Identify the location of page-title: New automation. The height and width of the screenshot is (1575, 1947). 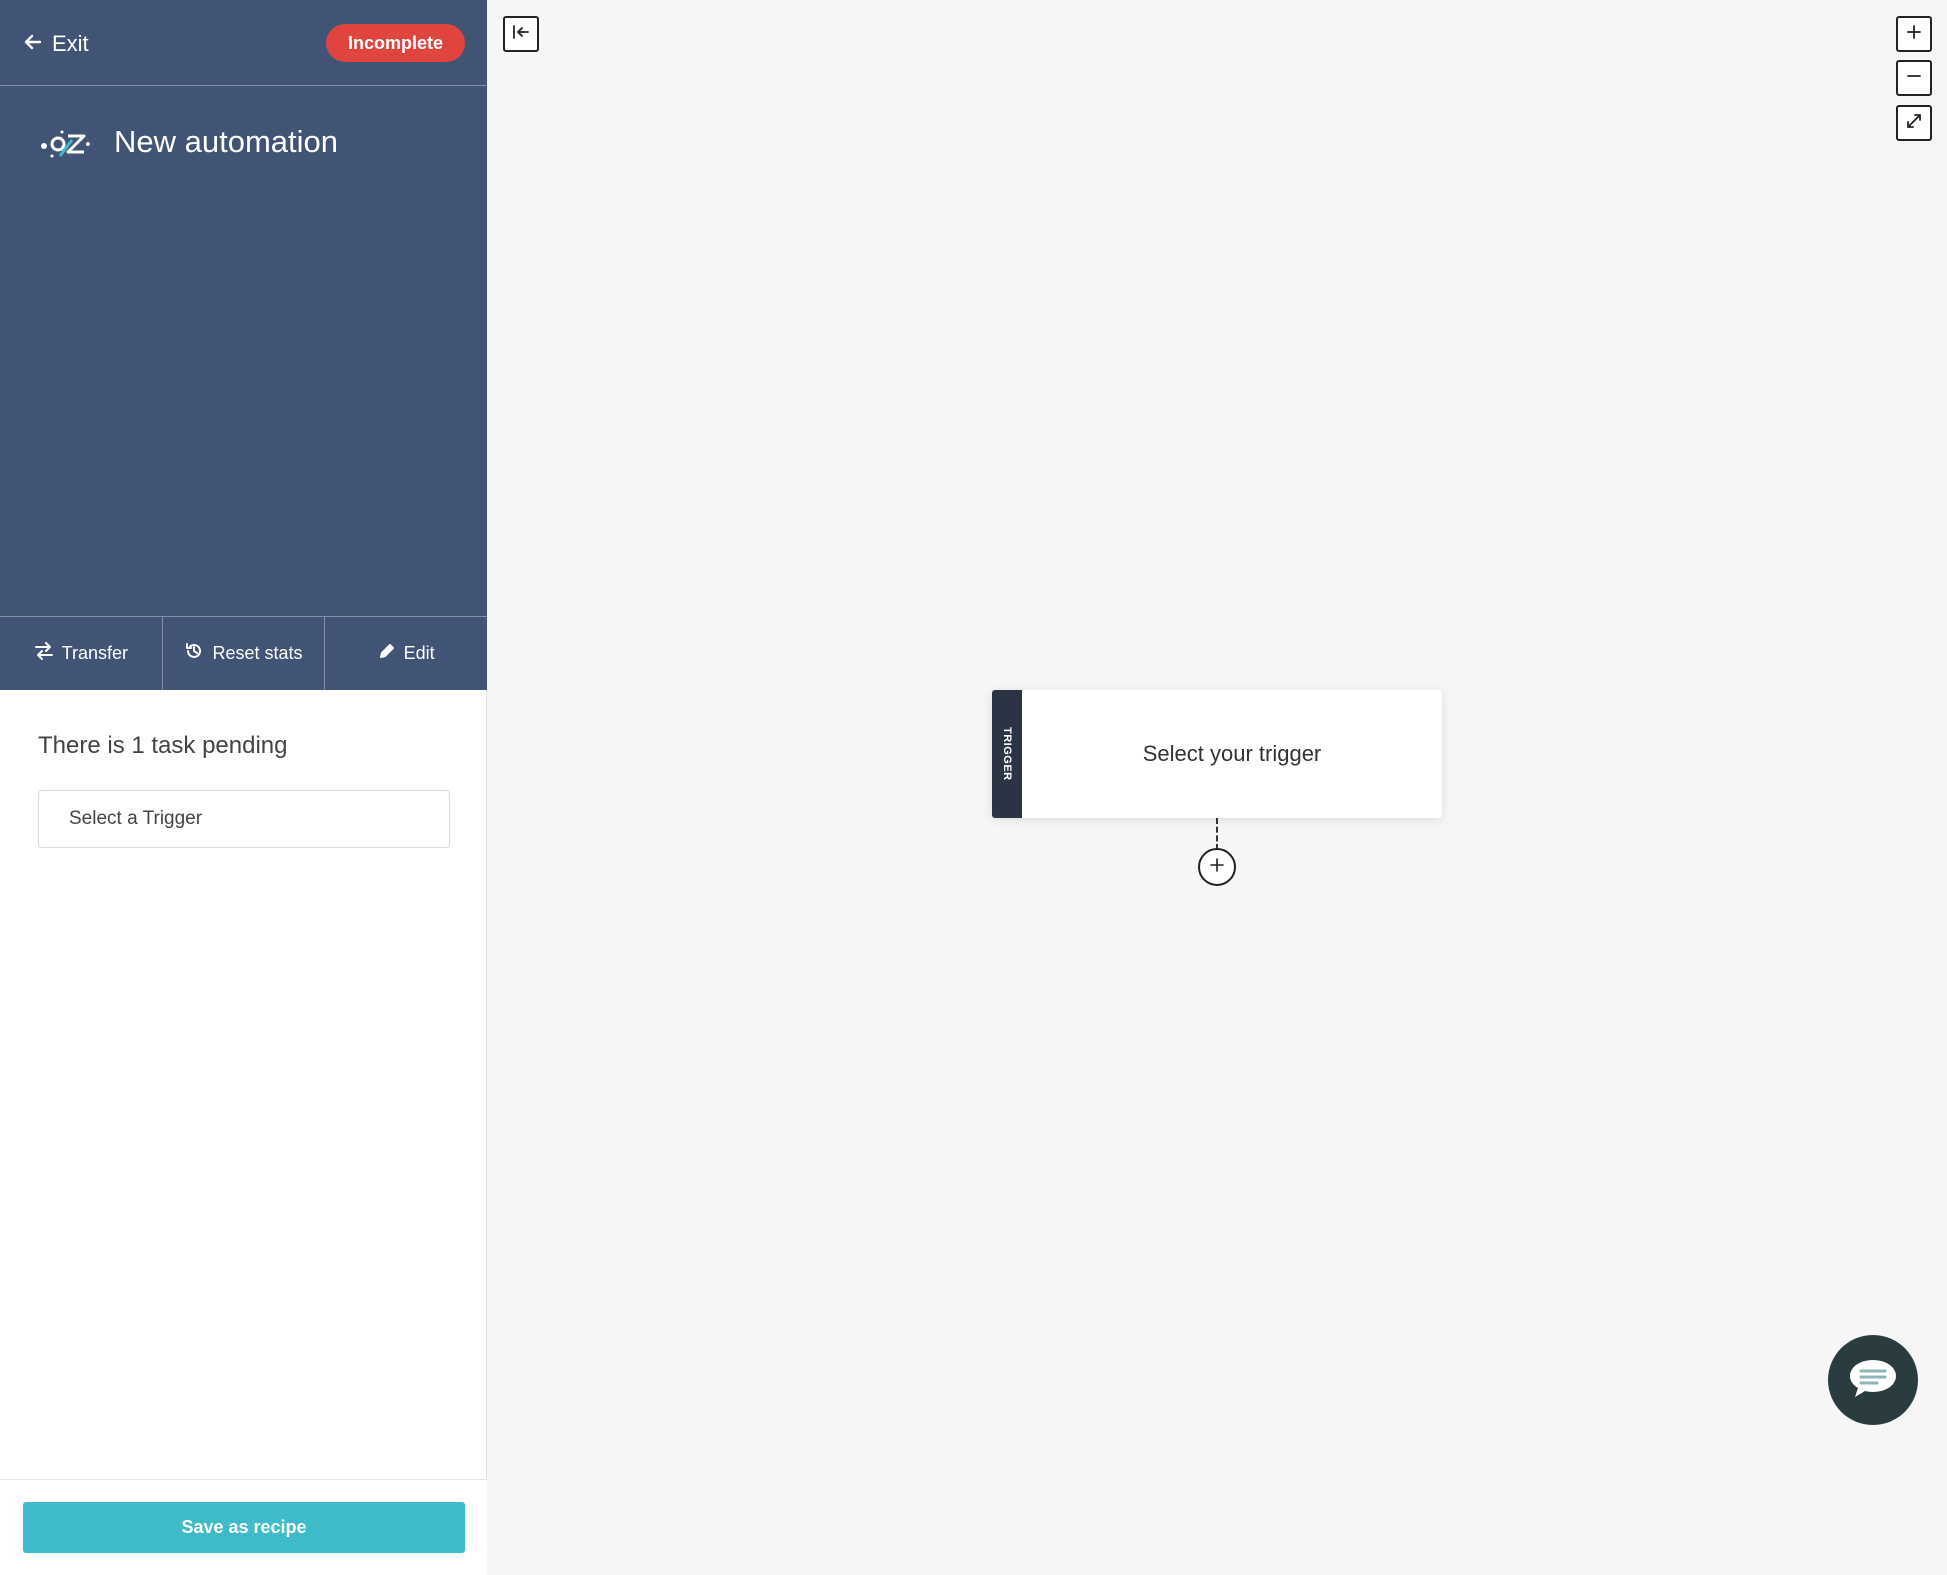
(226, 141).